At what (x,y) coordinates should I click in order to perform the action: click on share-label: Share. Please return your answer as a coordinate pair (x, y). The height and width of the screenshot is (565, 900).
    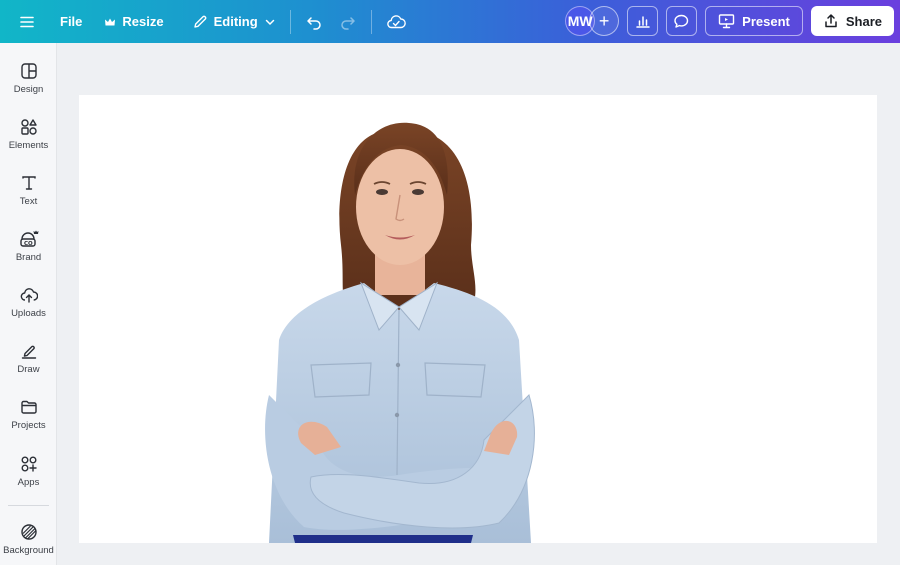
    Looking at the image, I should click on (863, 21).